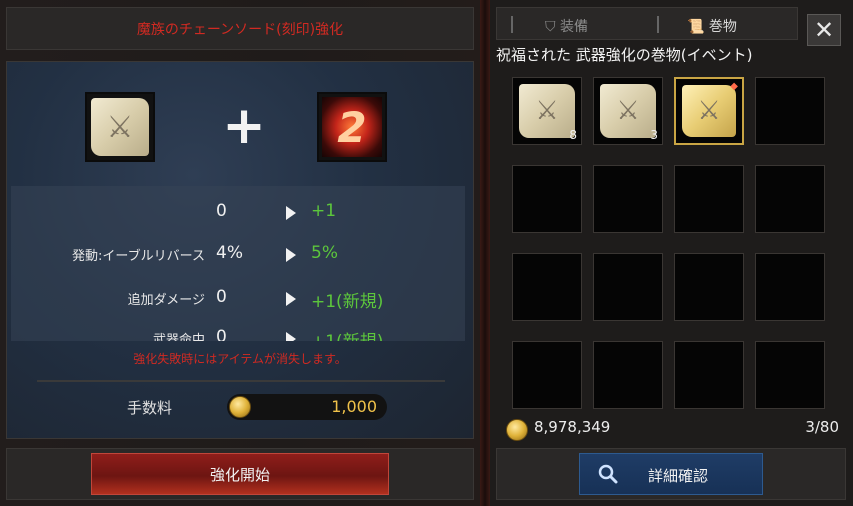 This screenshot has height=506, width=853. What do you see at coordinates (307, 407) in the screenshot?
I see `fee-bar: 1,000` at bounding box center [307, 407].